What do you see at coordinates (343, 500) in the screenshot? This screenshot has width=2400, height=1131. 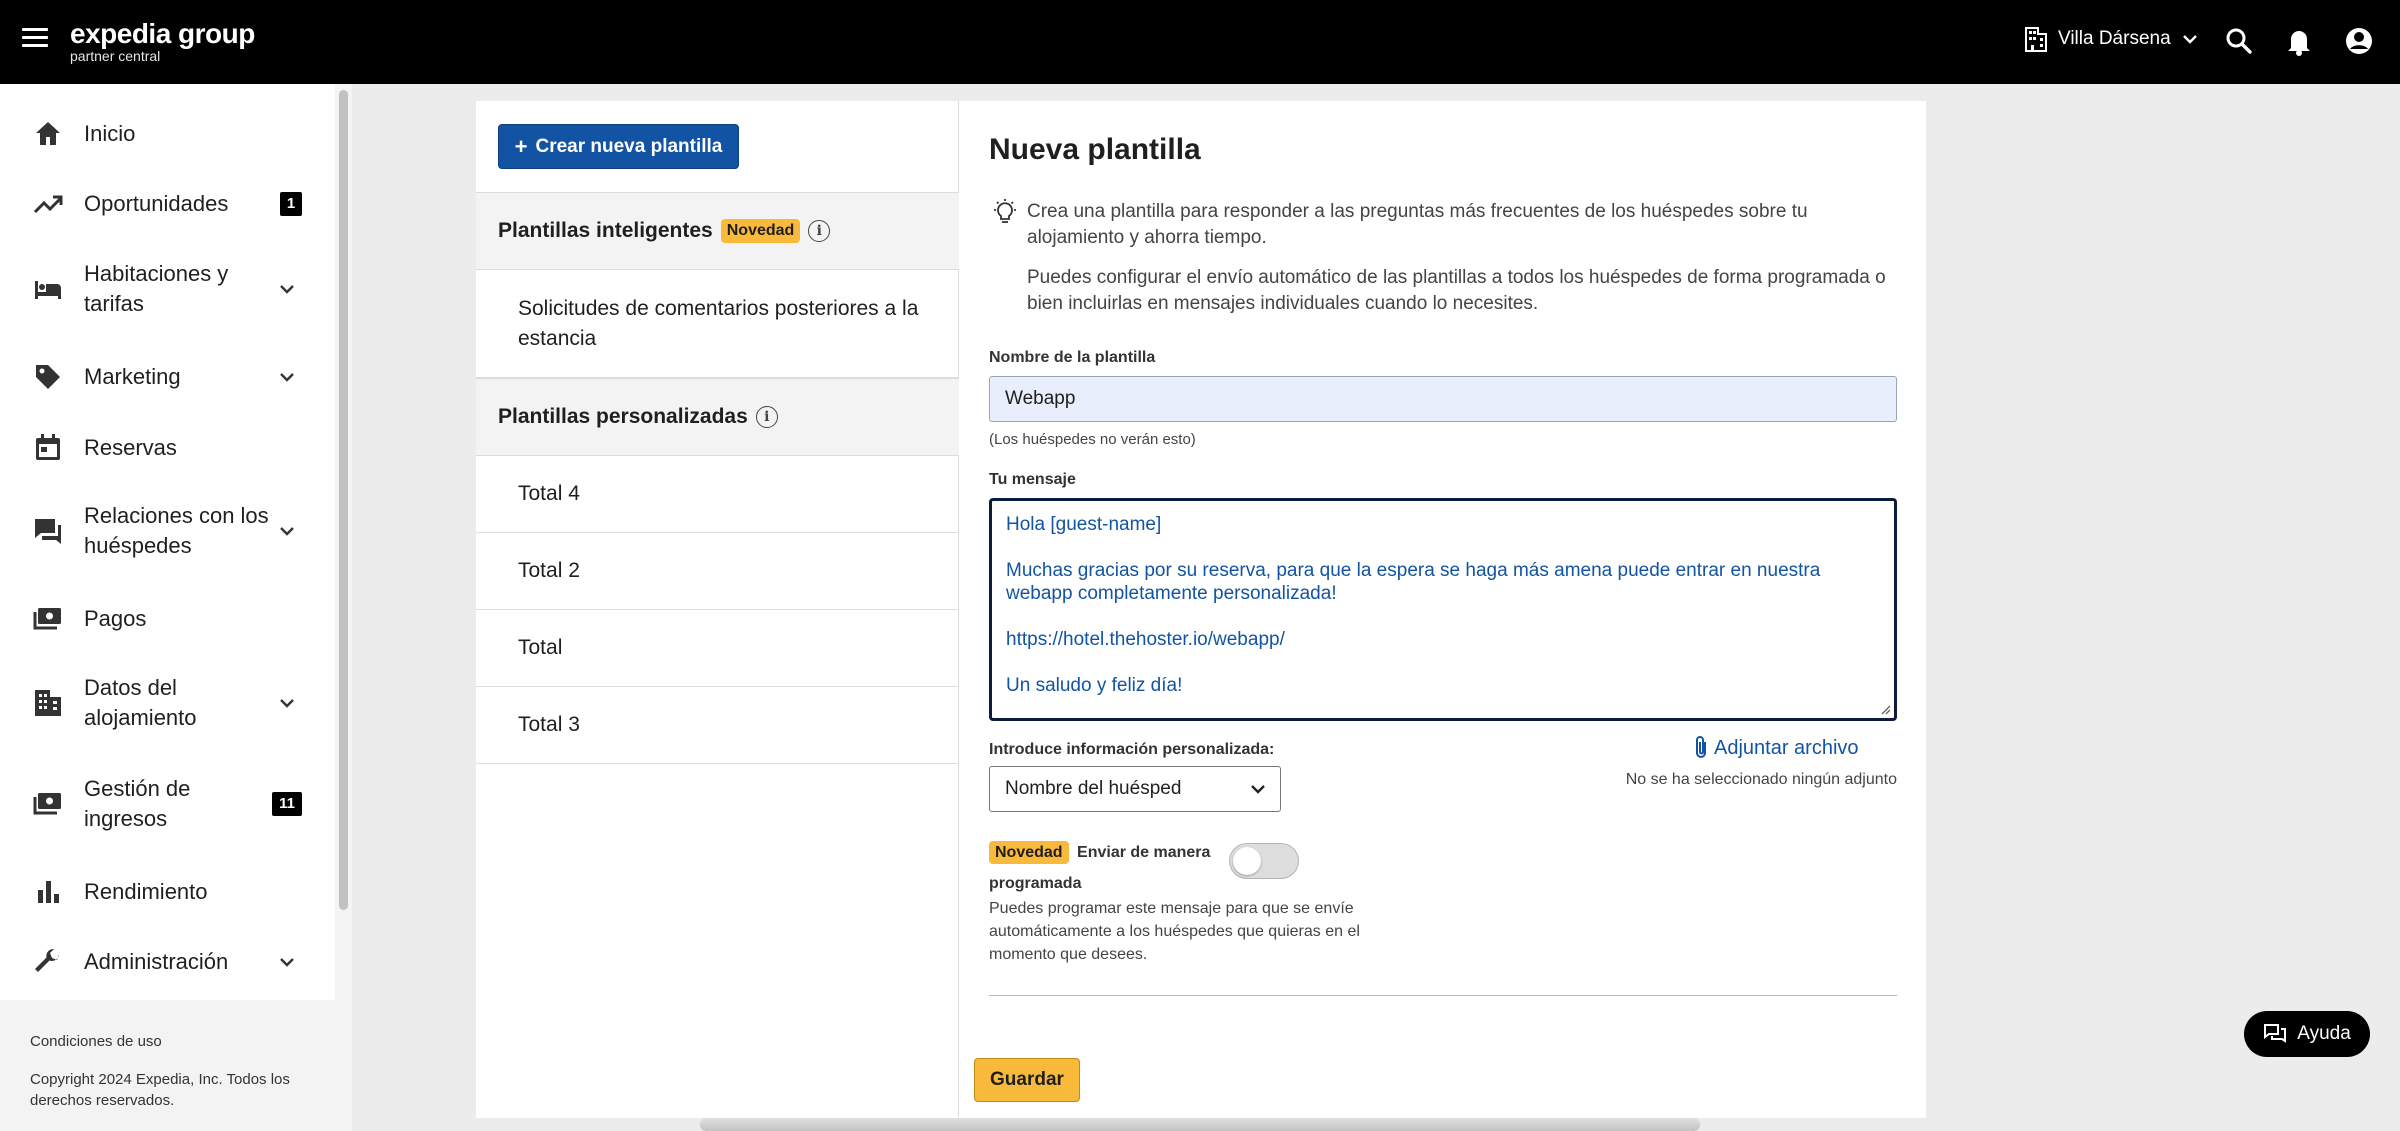 I see `scrollbar-thumb` at bounding box center [343, 500].